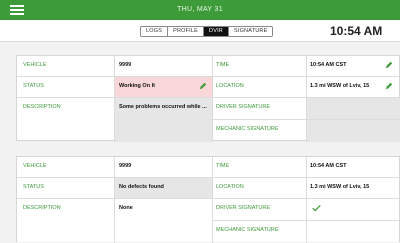  I want to click on status-value: No defects found, so click(164, 188).